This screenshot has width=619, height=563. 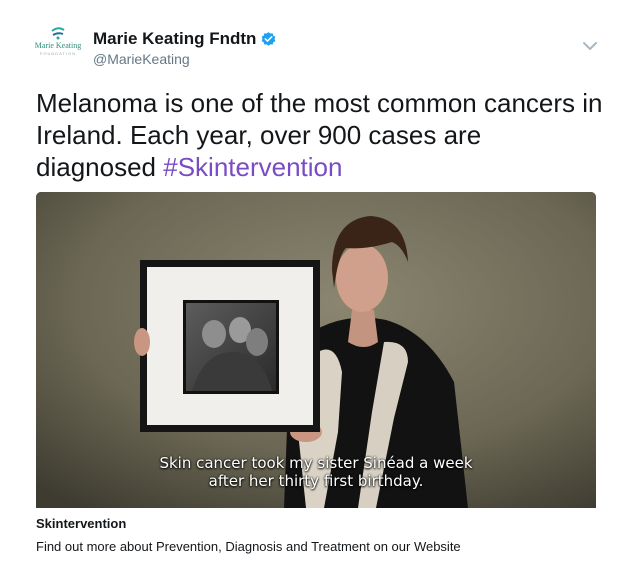 I want to click on display-name: Marie Keating Fndtn, so click(x=185, y=39).